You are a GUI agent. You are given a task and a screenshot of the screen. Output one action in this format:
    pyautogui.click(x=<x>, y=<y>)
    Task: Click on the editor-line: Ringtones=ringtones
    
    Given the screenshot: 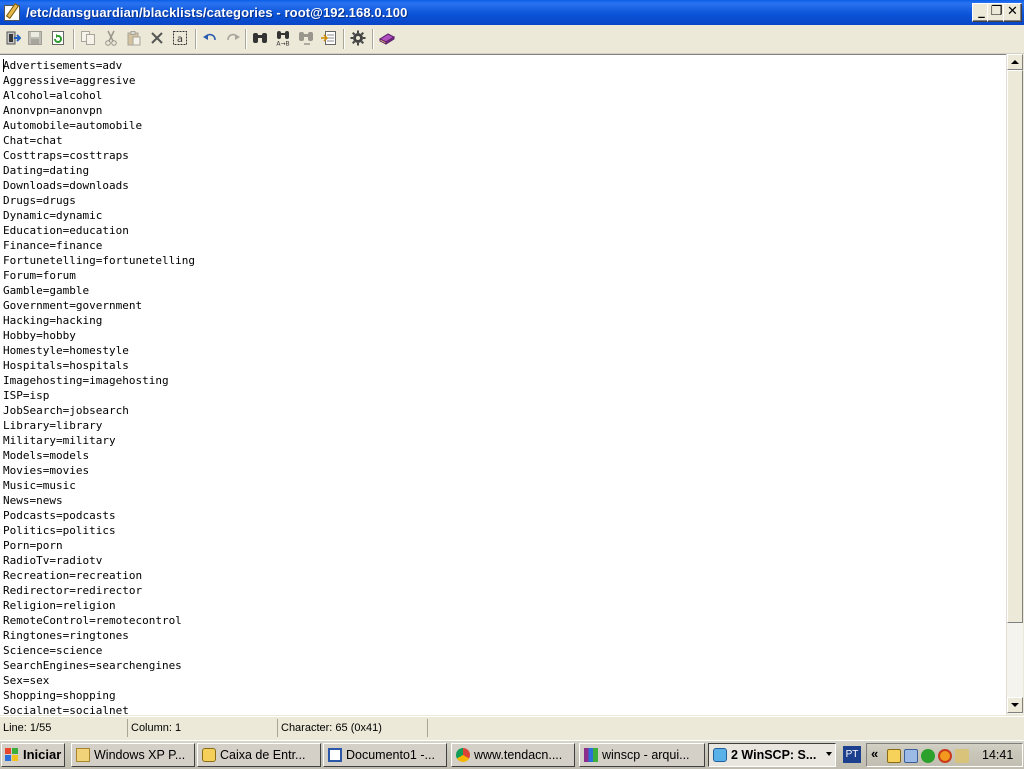 What is the action you would take?
    pyautogui.click(x=99, y=635)
    